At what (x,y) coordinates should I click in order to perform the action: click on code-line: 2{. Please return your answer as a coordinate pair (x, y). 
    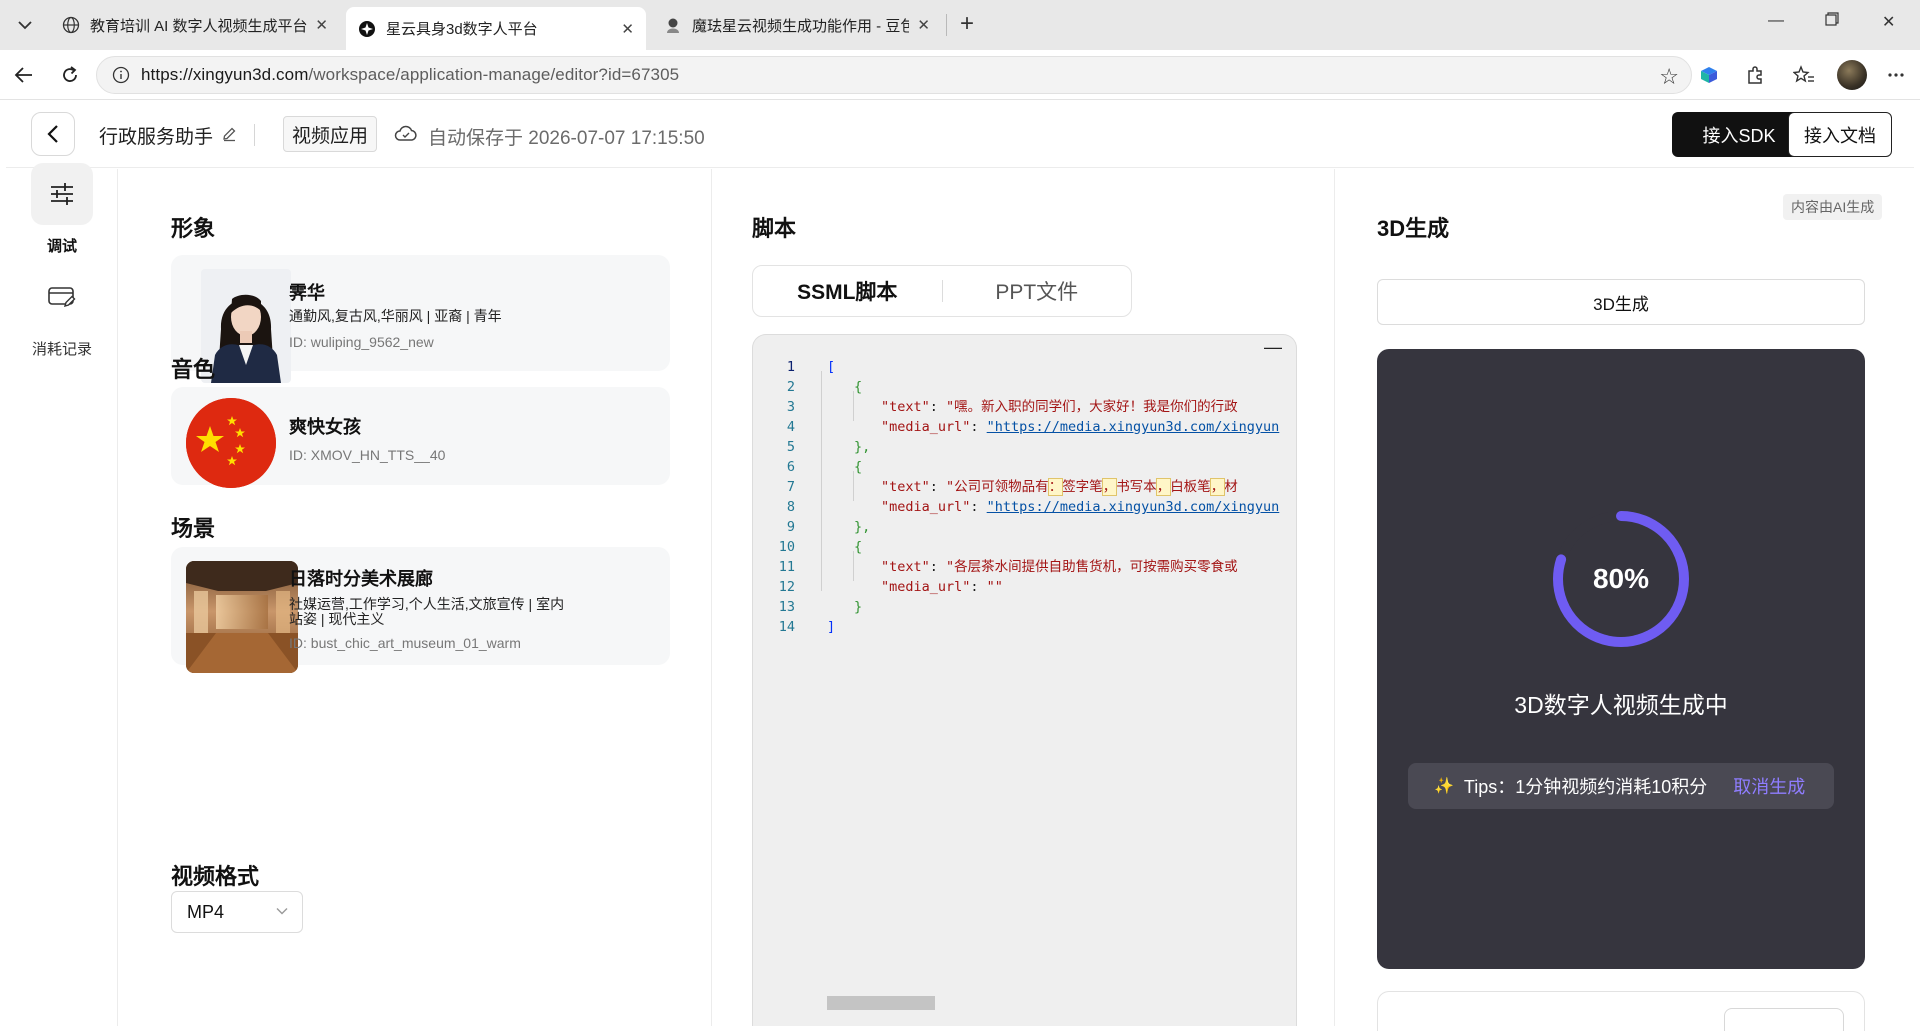
    Looking at the image, I should click on (1024, 387).